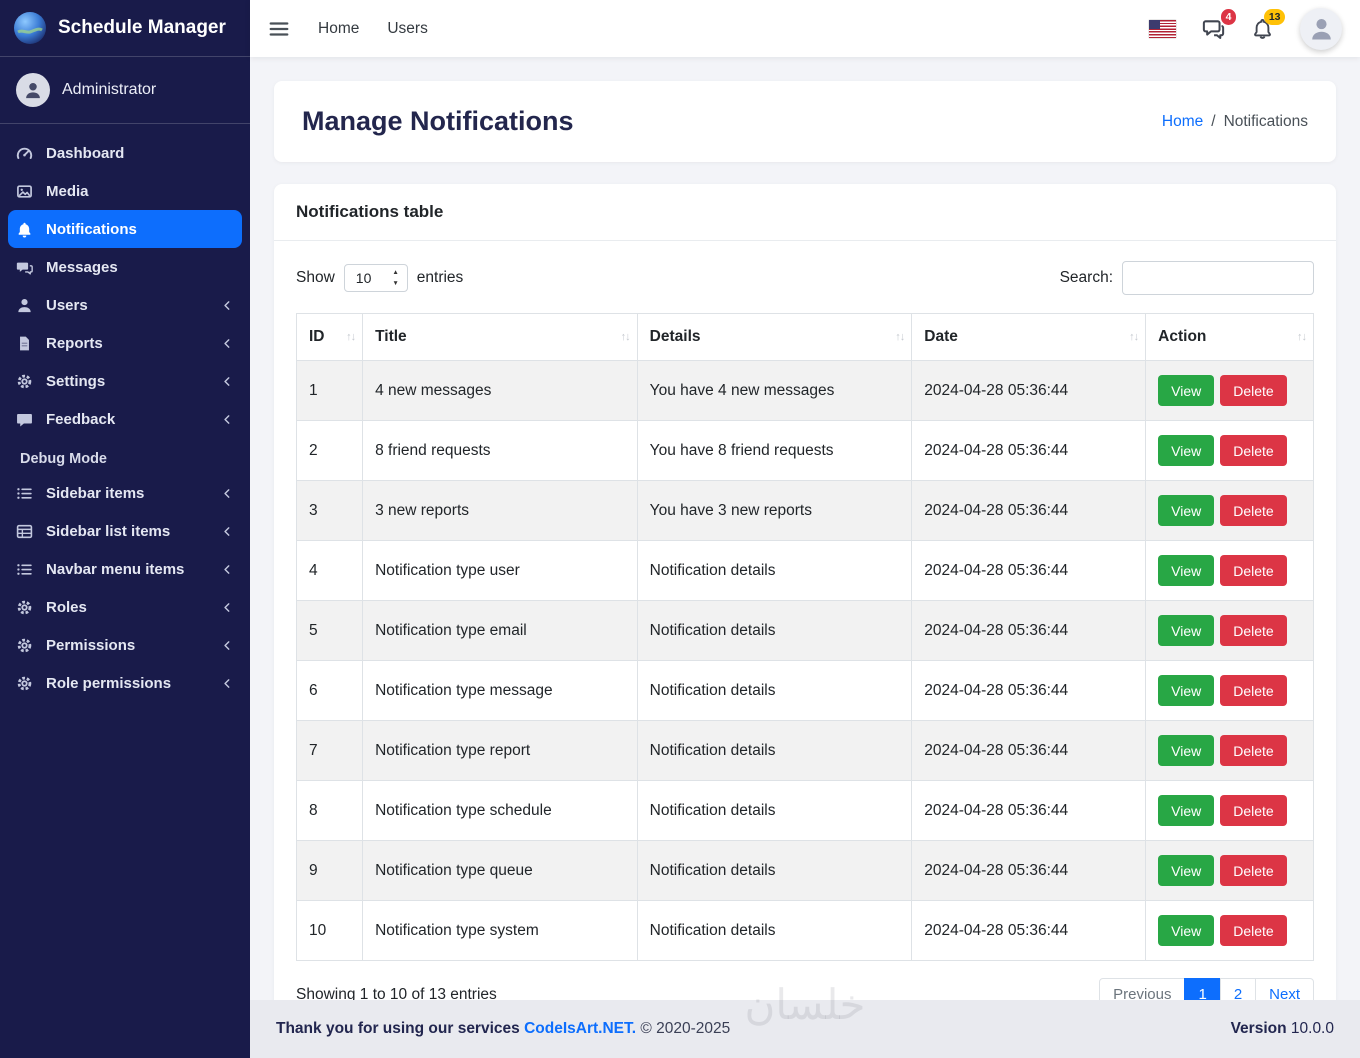 The image size is (1360, 1058). I want to click on cell-title: Notification type user, so click(500, 570).